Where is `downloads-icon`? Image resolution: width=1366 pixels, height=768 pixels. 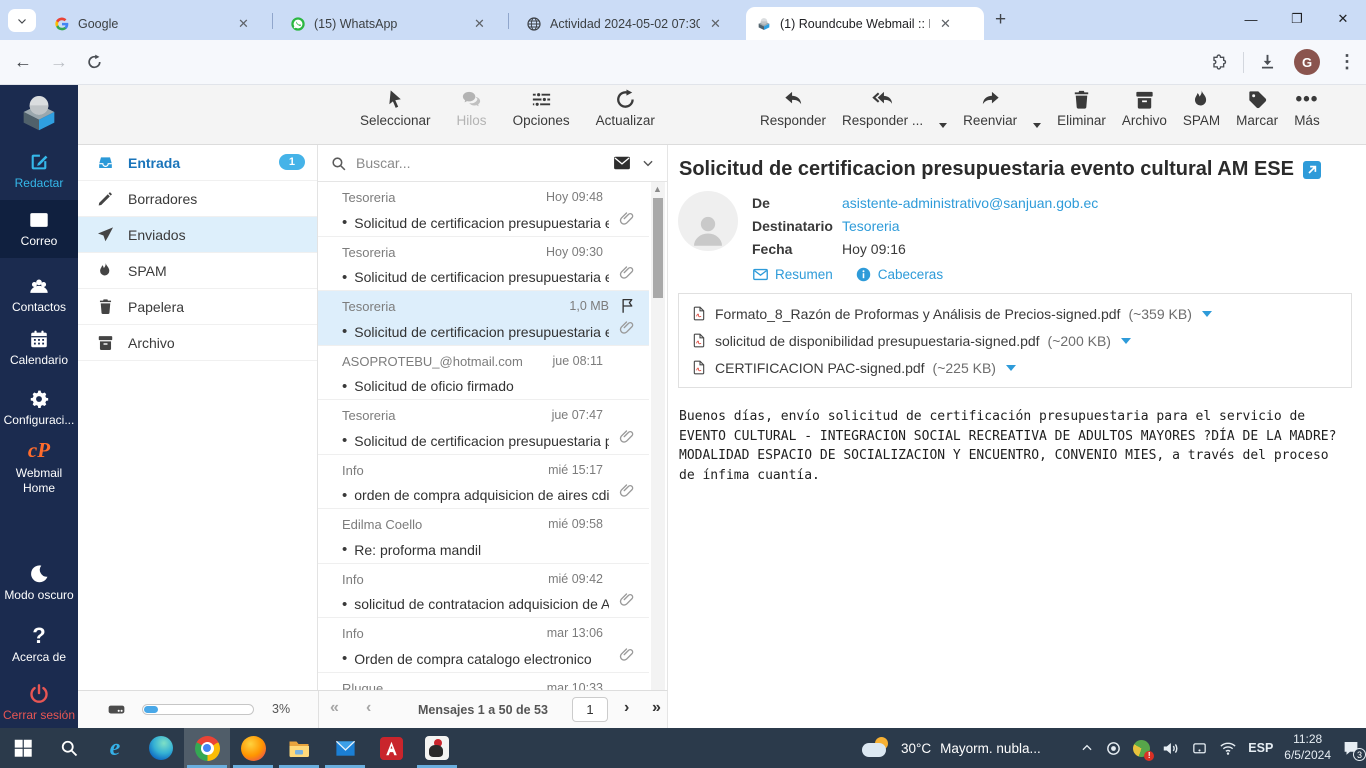
downloads-icon is located at coordinates (1267, 62).